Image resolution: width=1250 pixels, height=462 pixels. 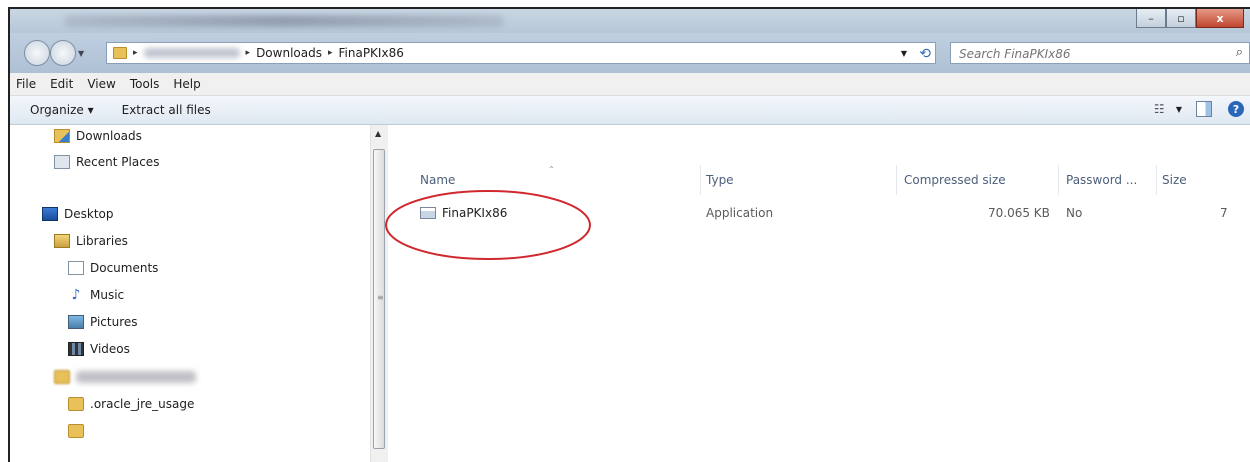 I want to click on blurred-user-name, so click(x=136, y=377).